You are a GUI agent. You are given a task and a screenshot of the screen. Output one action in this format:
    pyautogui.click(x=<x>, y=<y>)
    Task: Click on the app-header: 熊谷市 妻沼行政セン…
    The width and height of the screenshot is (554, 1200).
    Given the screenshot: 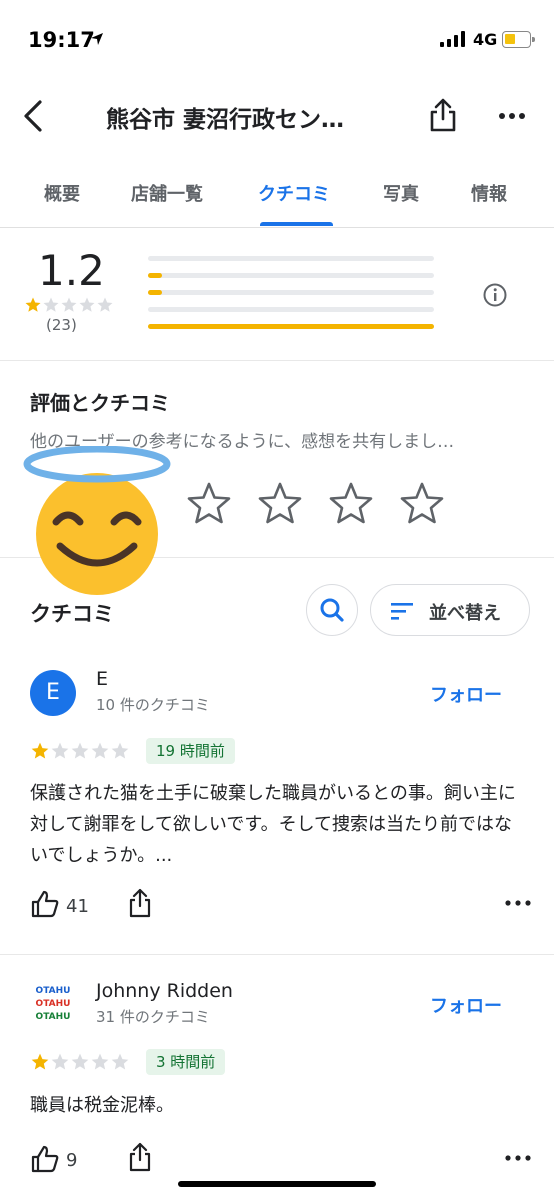 What is the action you would take?
    pyautogui.click(x=277, y=116)
    